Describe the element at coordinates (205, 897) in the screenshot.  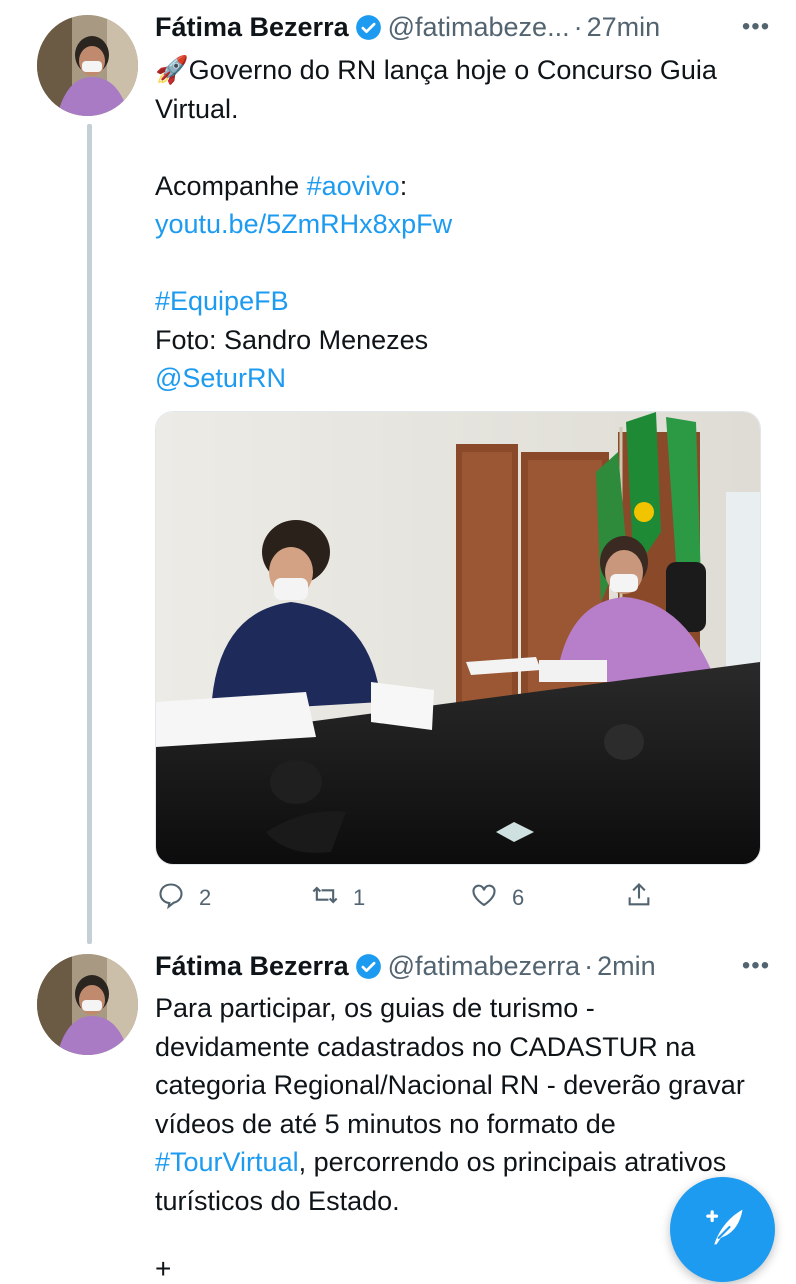
I see `reply-count: 2` at that location.